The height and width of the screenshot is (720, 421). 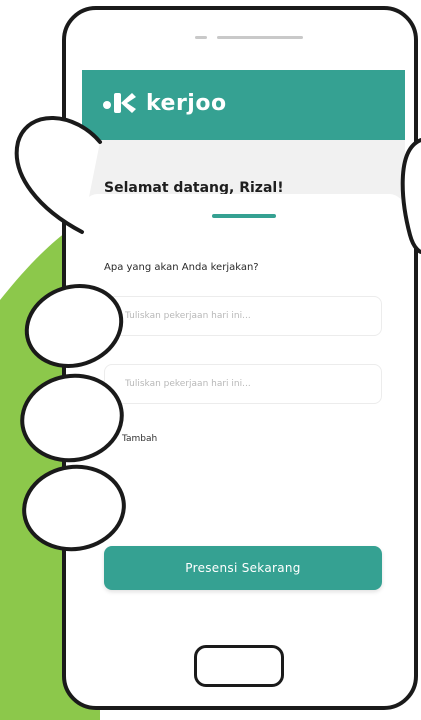 I want to click on speaker-bar, so click(x=260, y=37).